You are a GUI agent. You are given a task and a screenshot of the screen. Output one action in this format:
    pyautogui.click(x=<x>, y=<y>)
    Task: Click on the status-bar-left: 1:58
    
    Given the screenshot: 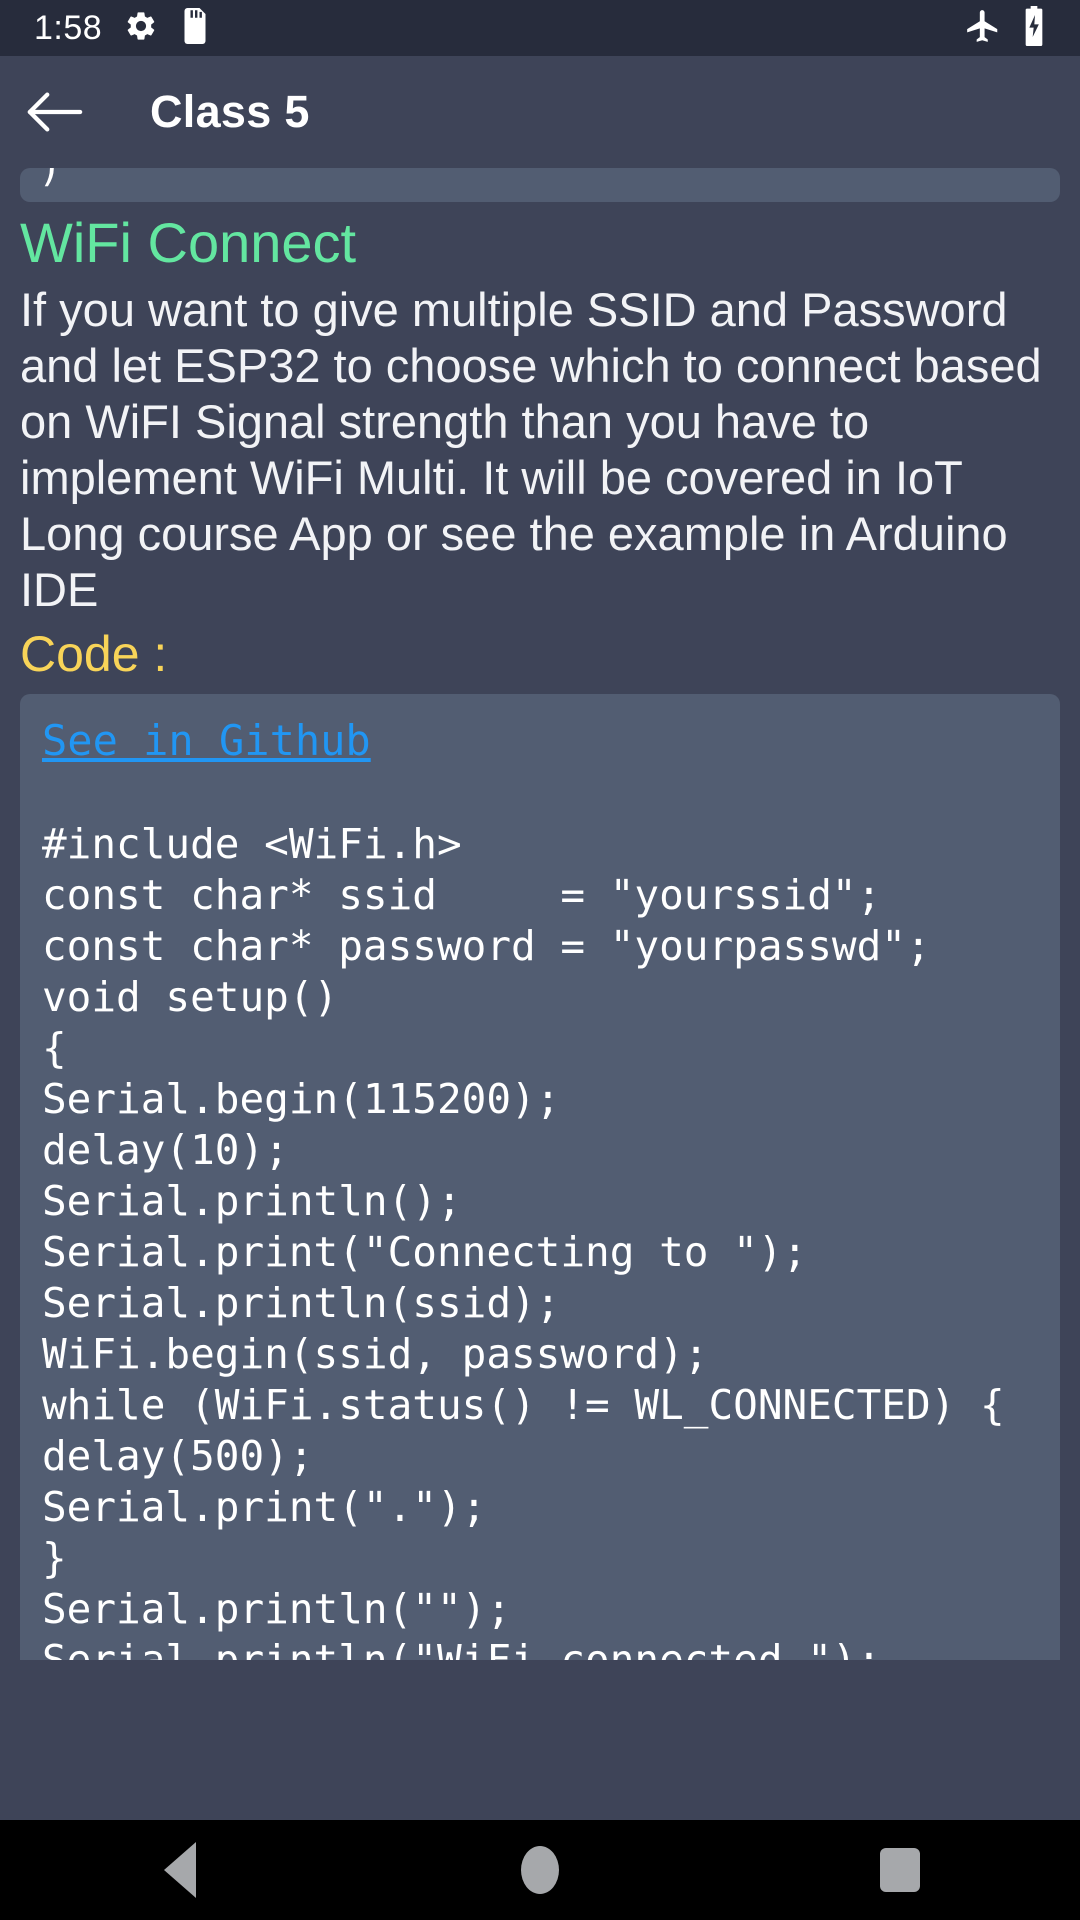 What is the action you would take?
    pyautogui.click(x=122, y=28)
    